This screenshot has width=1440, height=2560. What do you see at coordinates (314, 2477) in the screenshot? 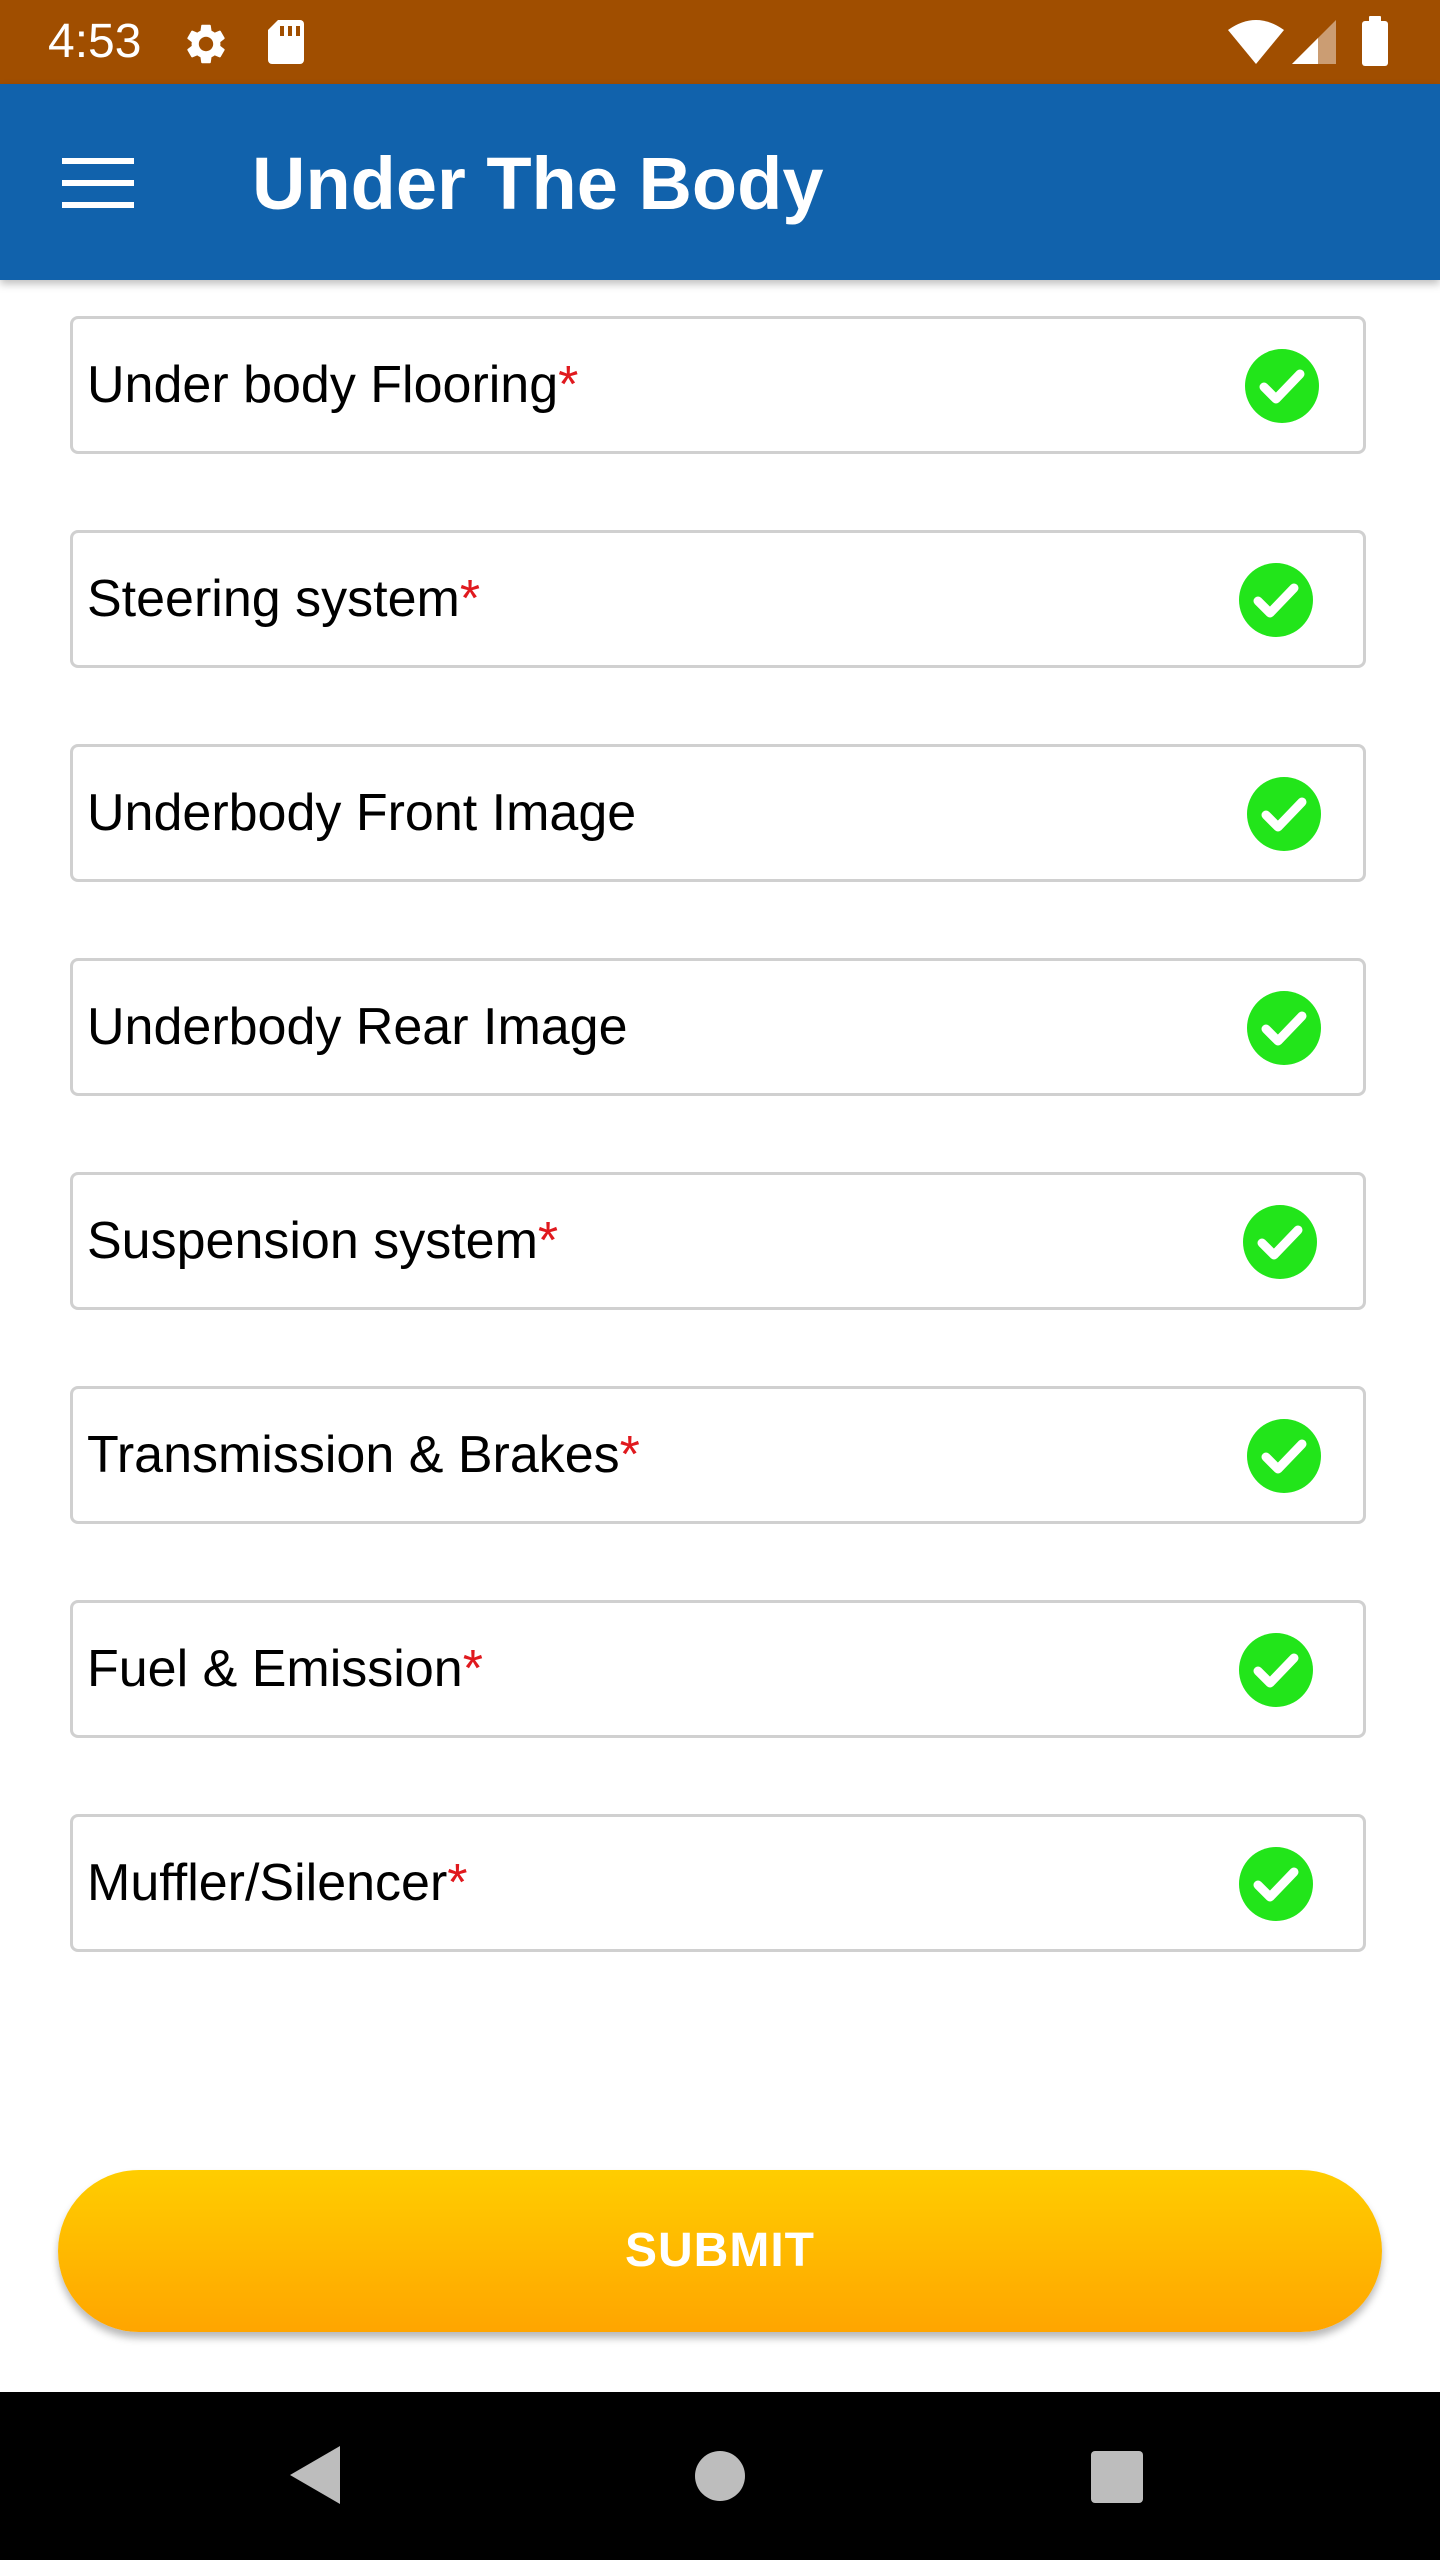
I see `back-icon` at bounding box center [314, 2477].